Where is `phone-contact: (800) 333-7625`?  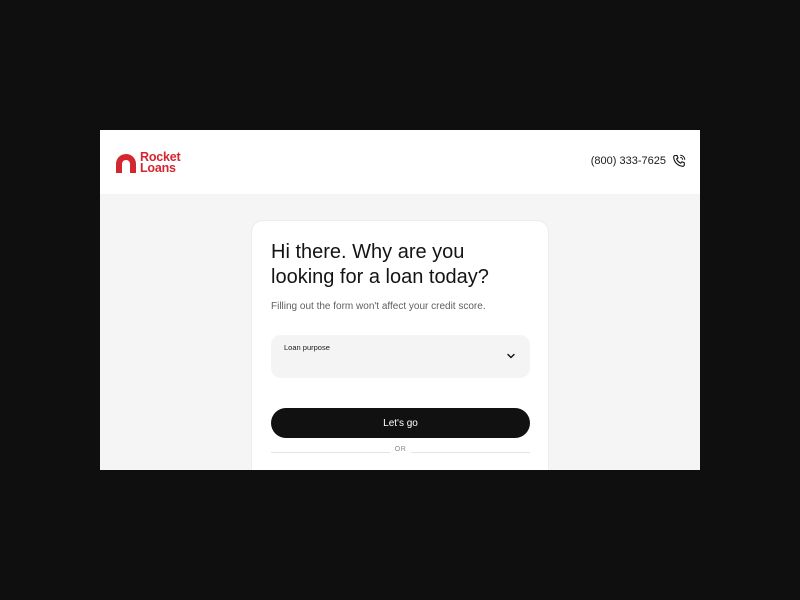
phone-contact: (800) 333-7625 is located at coordinates (638, 161).